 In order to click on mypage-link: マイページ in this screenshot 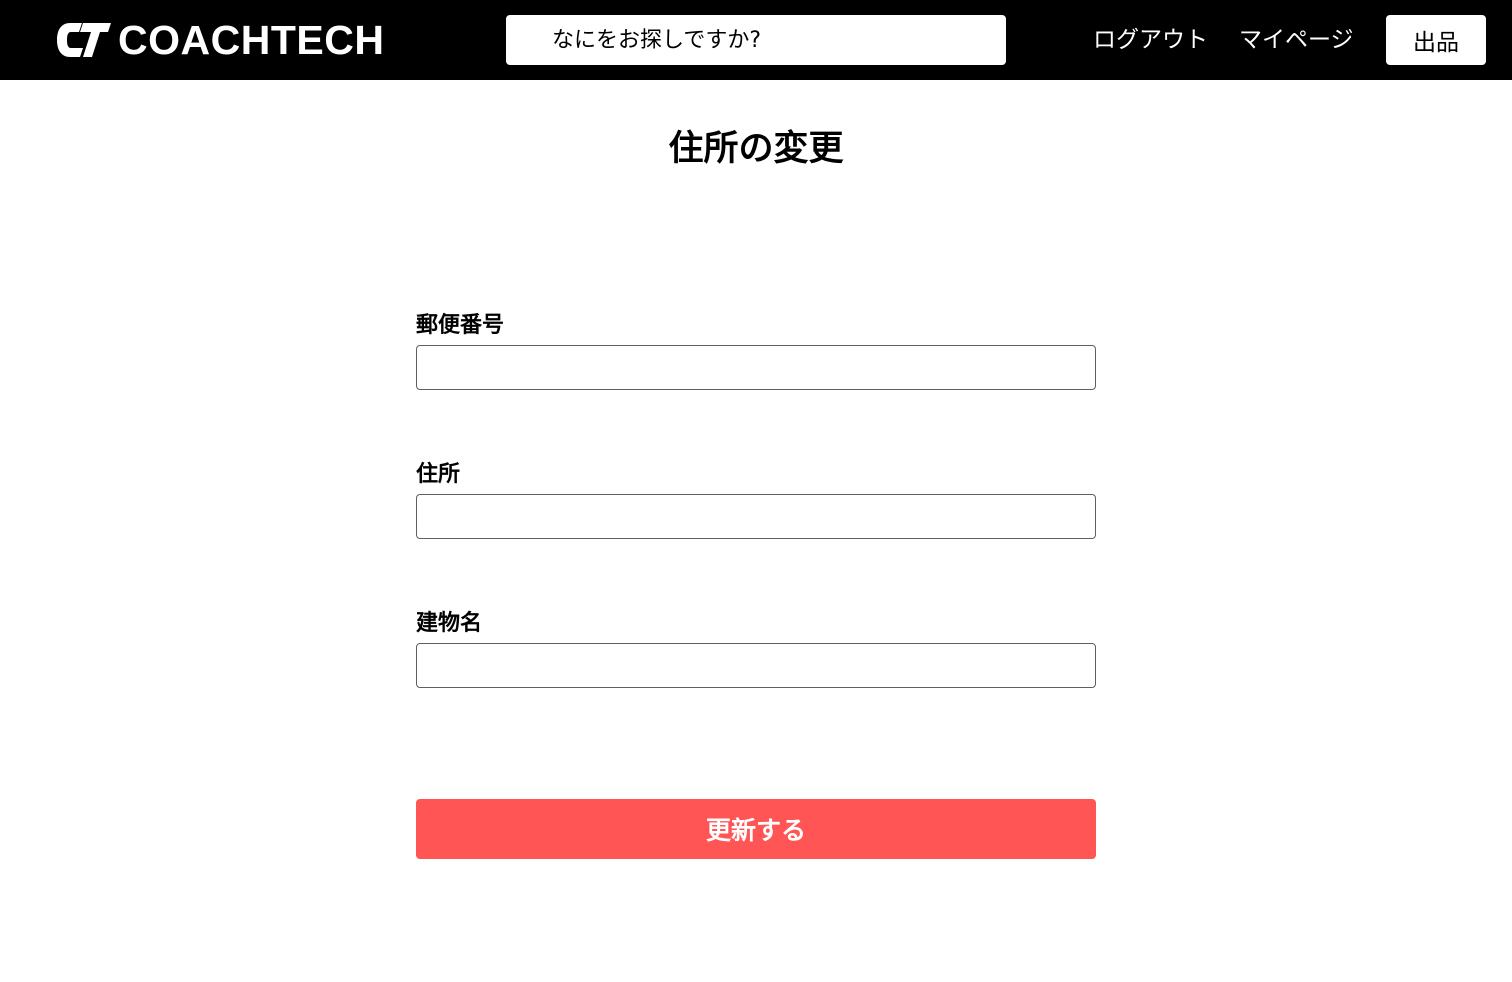, I will do `click(1296, 40)`.